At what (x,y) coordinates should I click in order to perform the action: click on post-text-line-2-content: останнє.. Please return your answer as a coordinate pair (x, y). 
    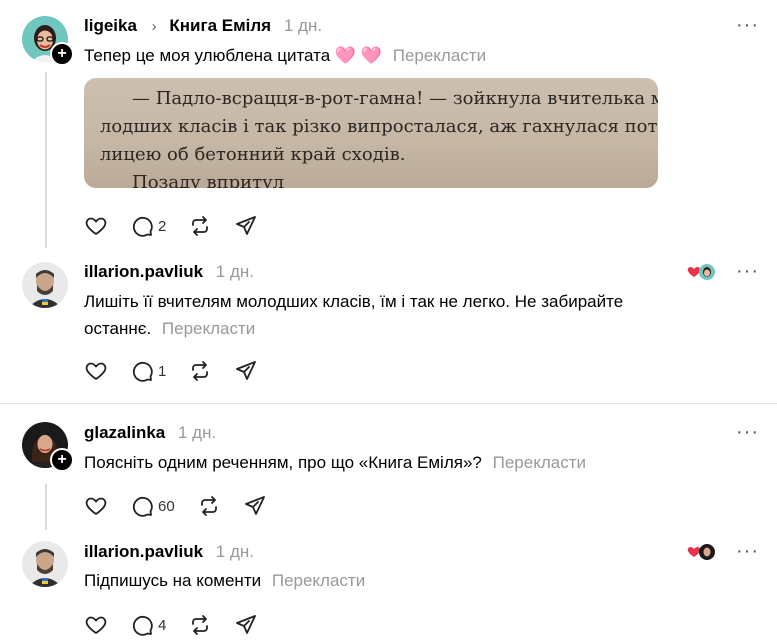
    Looking at the image, I should click on (118, 328).